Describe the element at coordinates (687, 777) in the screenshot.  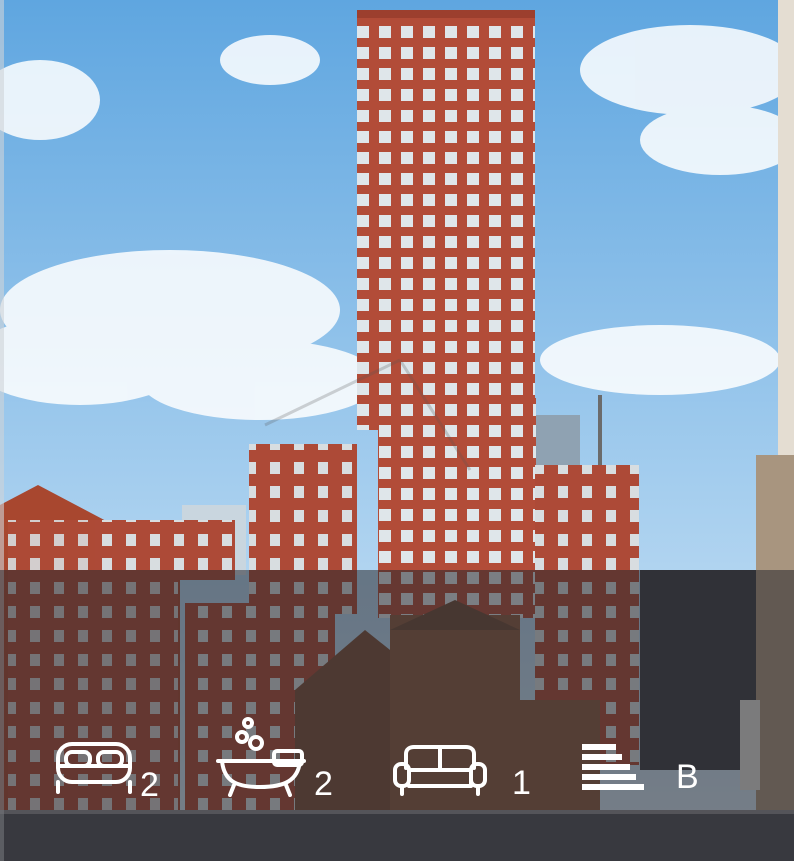
I see `epc-rating-value: B` at that location.